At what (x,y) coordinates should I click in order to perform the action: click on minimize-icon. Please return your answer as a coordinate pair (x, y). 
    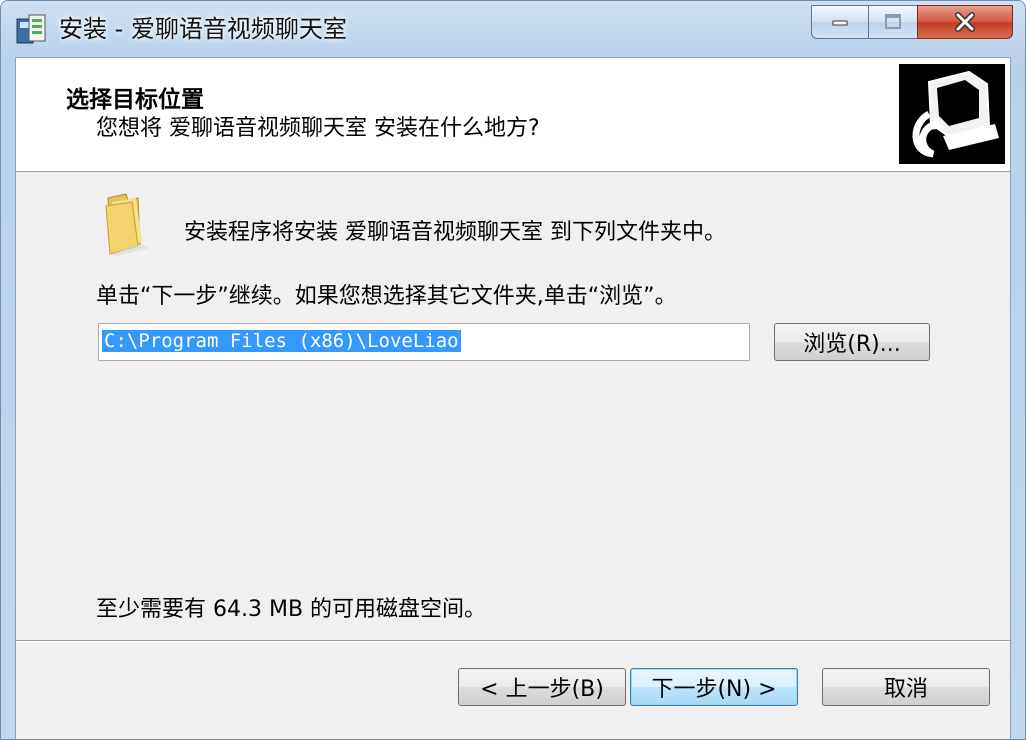
    Looking at the image, I should click on (840, 23).